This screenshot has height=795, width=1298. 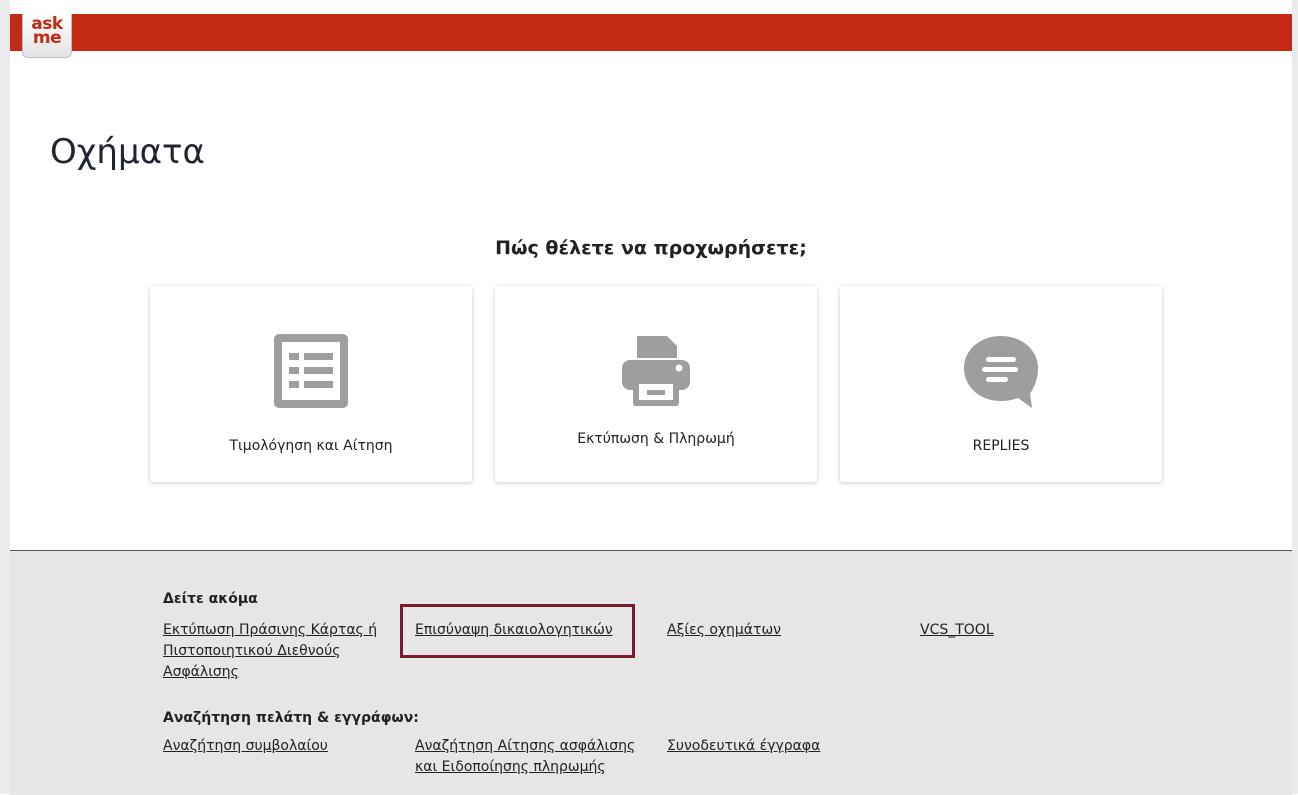 I want to click on right-page-margin, so click(x=1295, y=397).